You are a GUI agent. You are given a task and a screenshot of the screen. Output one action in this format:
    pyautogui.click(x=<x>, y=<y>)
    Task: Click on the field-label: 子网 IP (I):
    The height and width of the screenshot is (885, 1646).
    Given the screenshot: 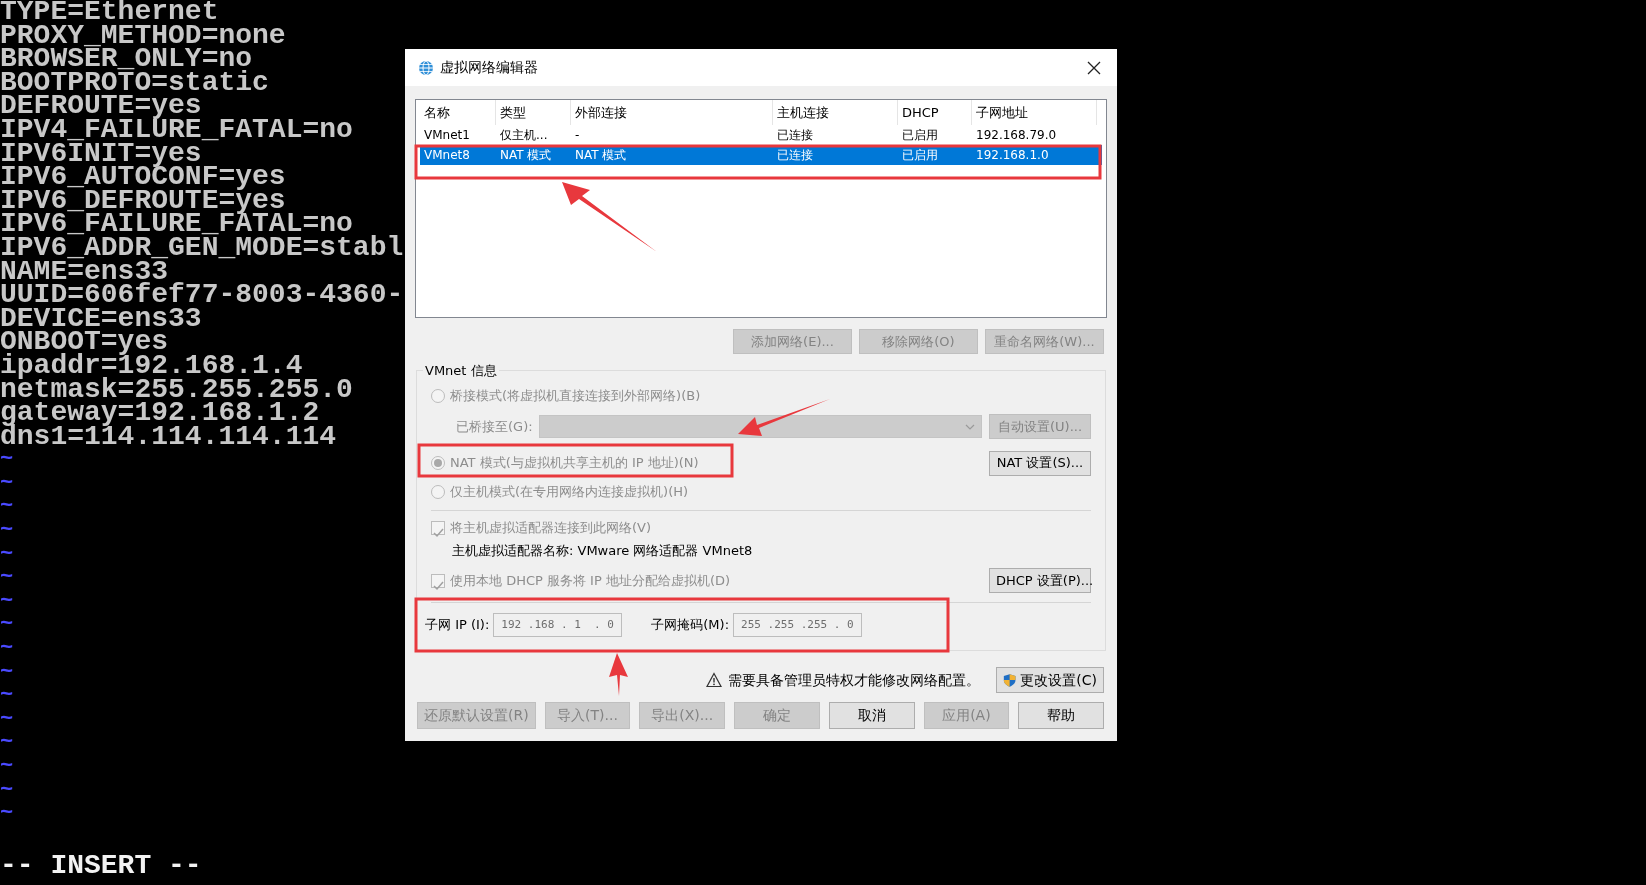 What is the action you would take?
    pyautogui.click(x=457, y=625)
    